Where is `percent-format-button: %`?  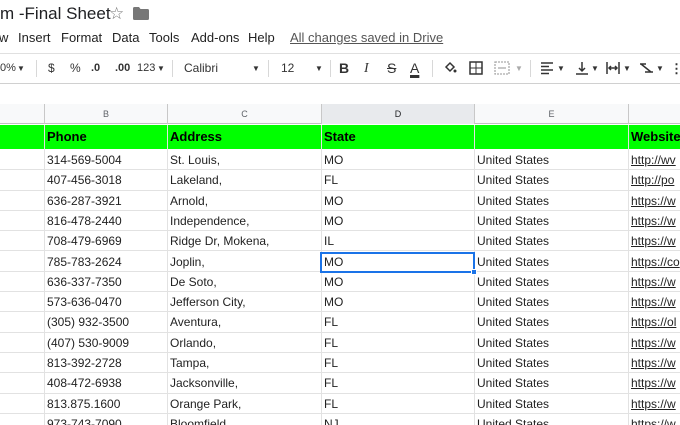 percent-format-button: % is located at coordinates (75, 68).